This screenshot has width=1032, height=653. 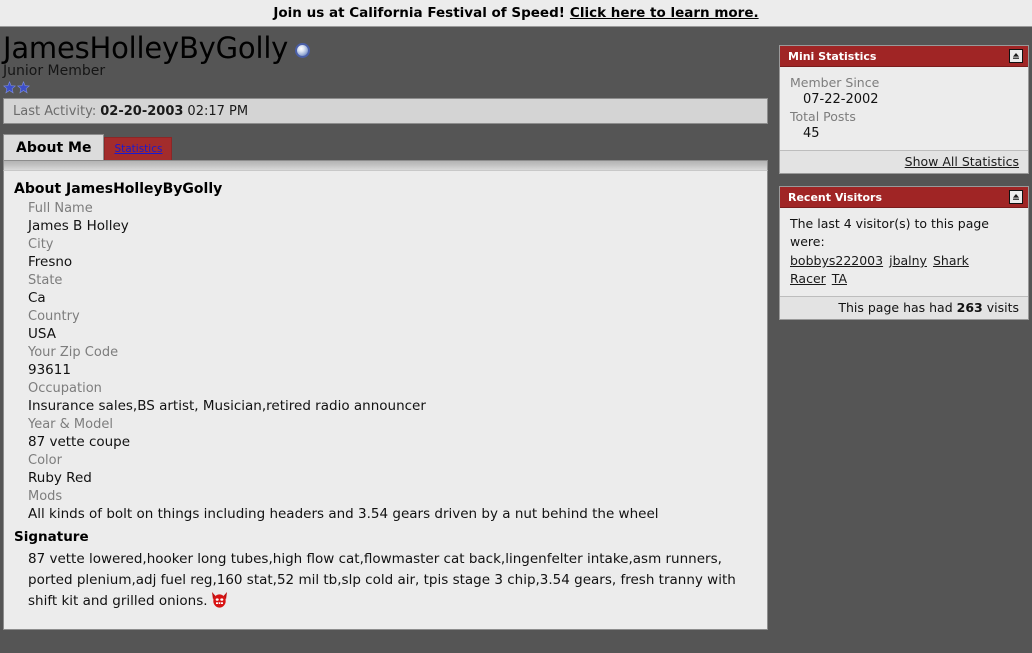 I want to click on user-title: Junior Member, so click(x=54, y=71).